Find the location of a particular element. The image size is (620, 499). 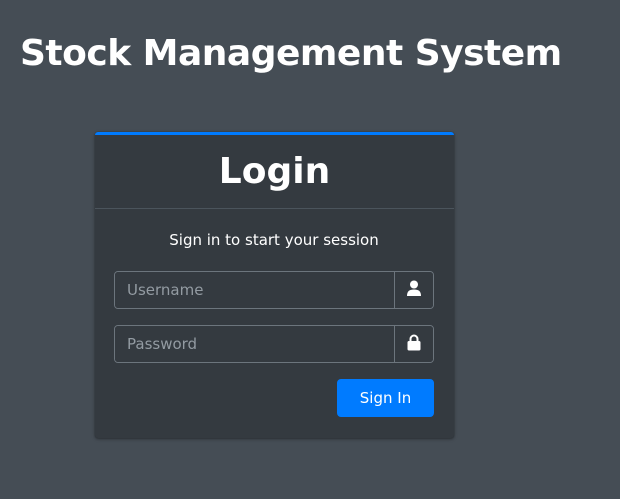

lock-icon is located at coordinates (414, 344).